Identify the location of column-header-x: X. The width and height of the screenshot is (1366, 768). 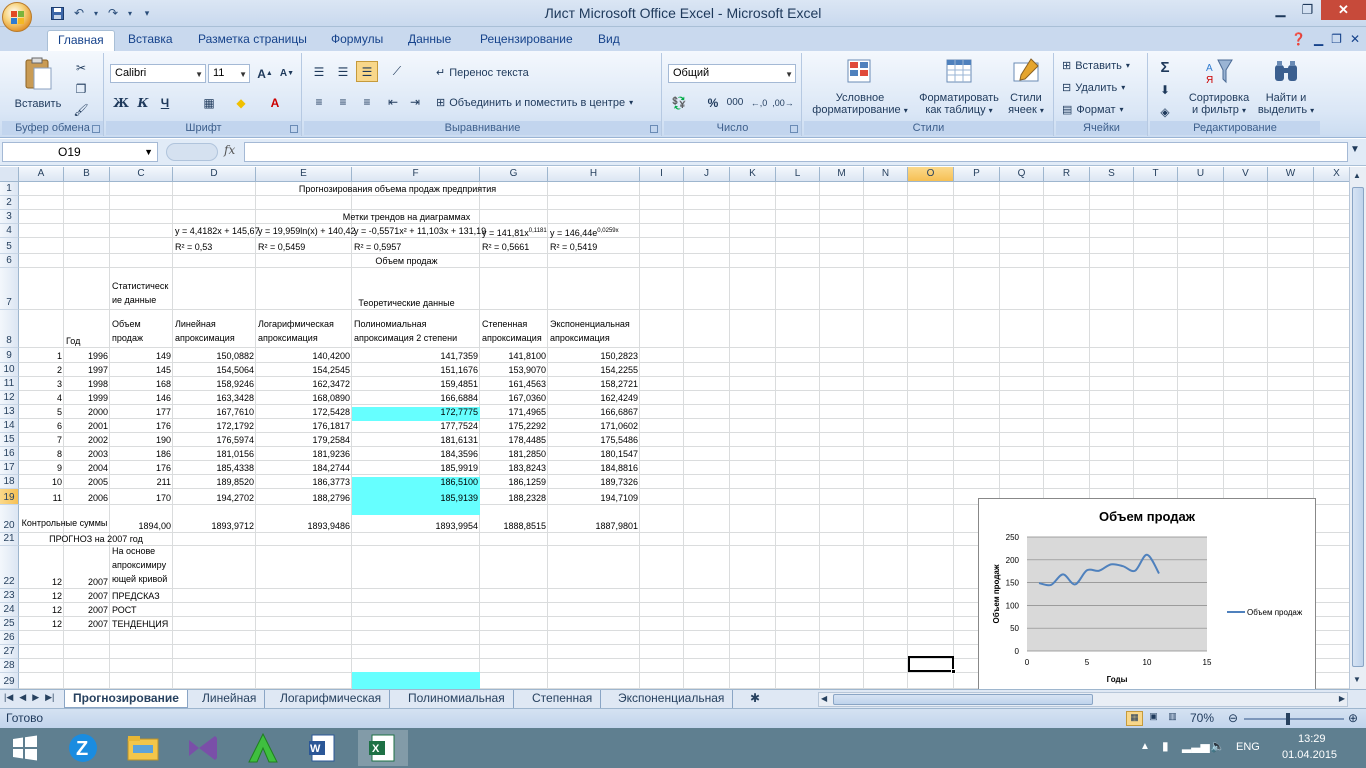
(1331, 174).